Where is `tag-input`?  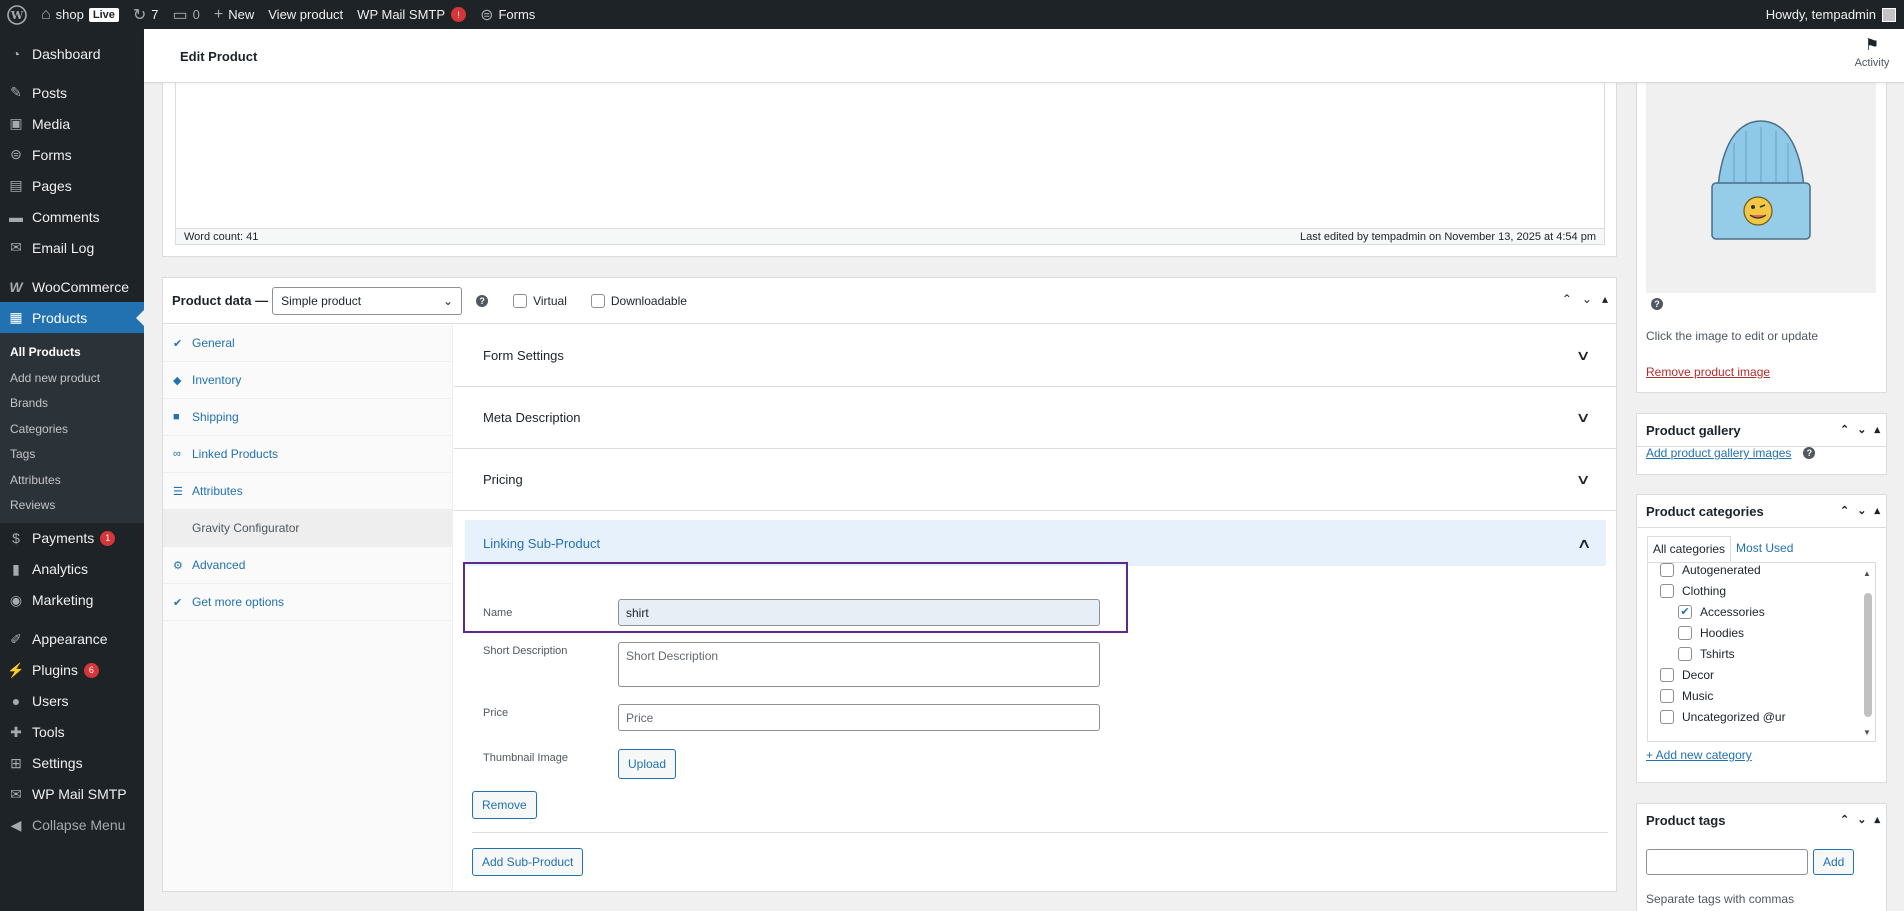
tag-input is located at coordinates (1727, 862).